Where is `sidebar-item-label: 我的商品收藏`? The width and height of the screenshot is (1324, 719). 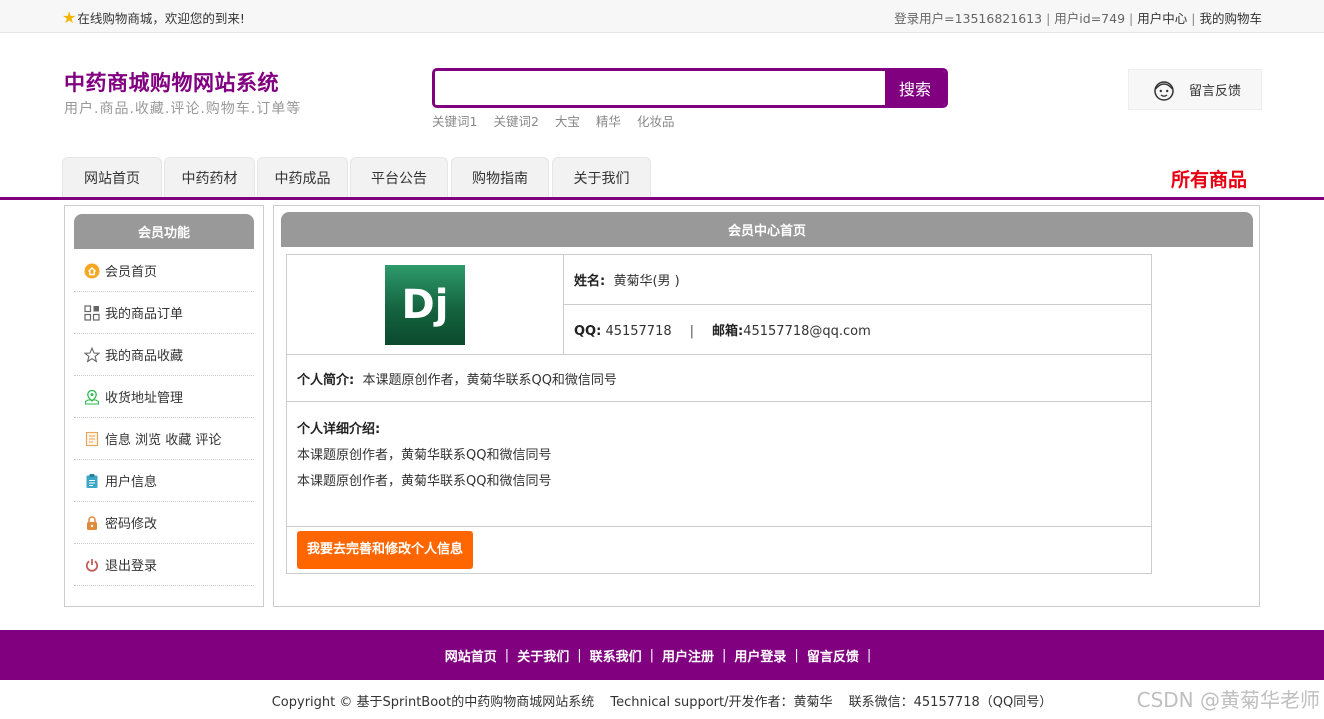 sidebar-item-label: 我的商品收藏 is located at coordinates (144, 356).